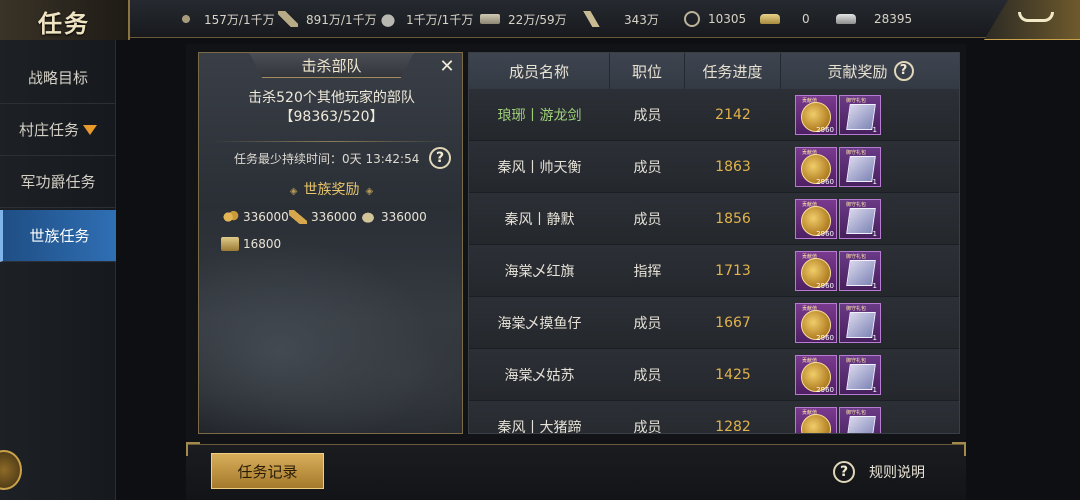 The width and height of the screenshot is (1080, 500). Describe the element at coordinates (714, 417) in the screenshot. I see `table-row: 秦风丨大猪蹄 成员 1282 贡献值2960 御守礼包1` at that location.